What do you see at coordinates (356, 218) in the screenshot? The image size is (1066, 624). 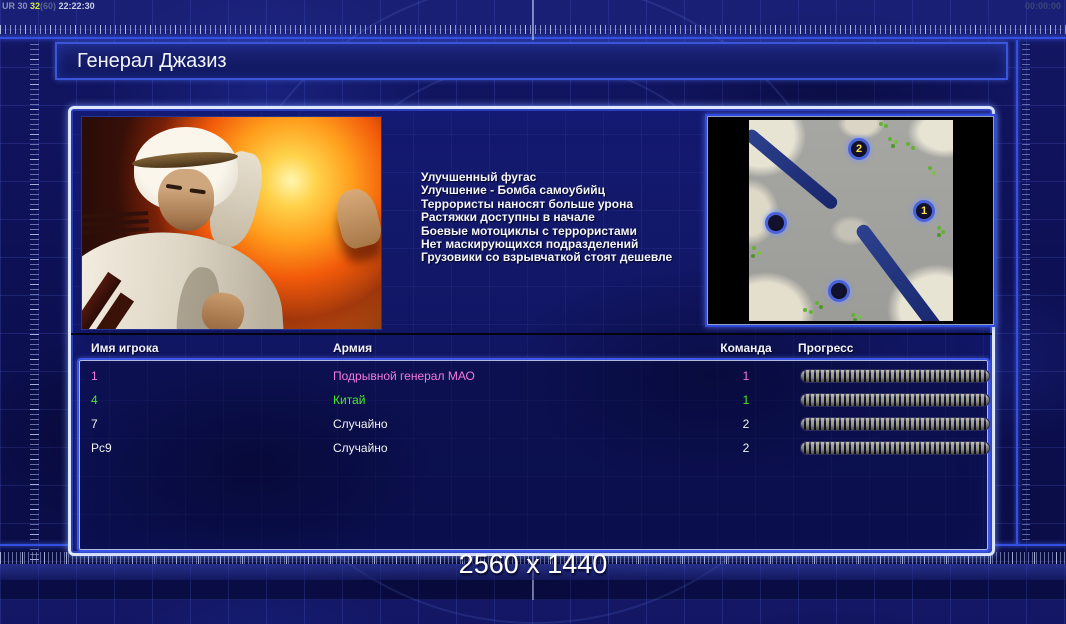 I see `portrait-raised-hand` at bounding box center [356, 218].